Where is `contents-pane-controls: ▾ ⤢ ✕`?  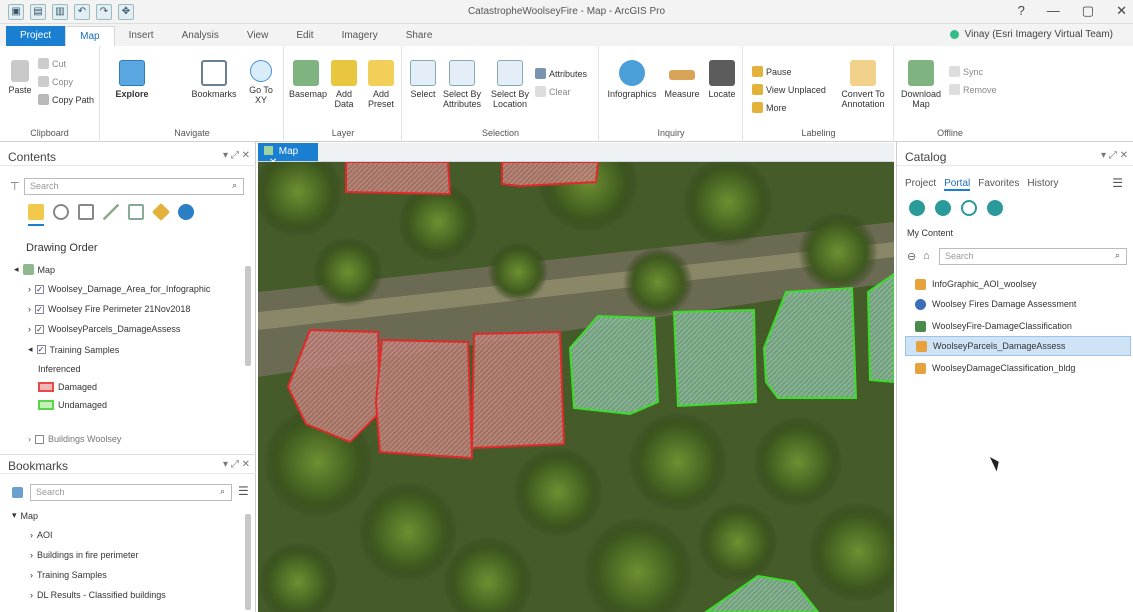 contents-pane-controls: ▾ ⤢ ✕ is located at coordinates (236, 155).